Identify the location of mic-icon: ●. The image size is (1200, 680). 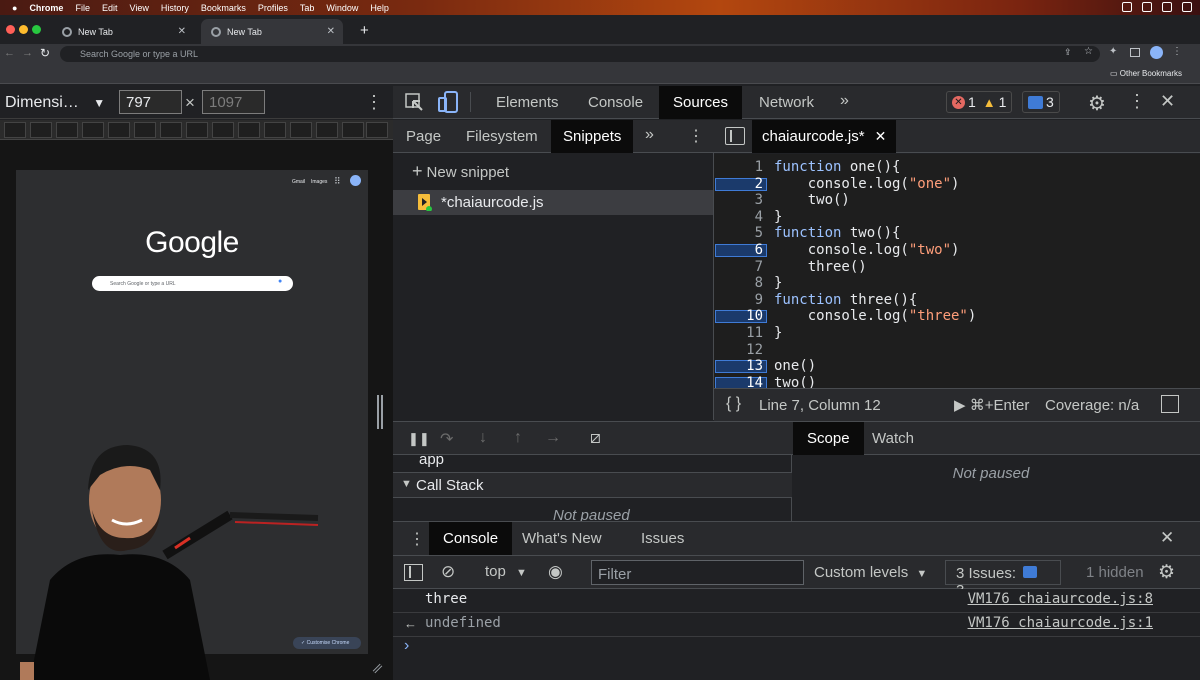
(280, 281).